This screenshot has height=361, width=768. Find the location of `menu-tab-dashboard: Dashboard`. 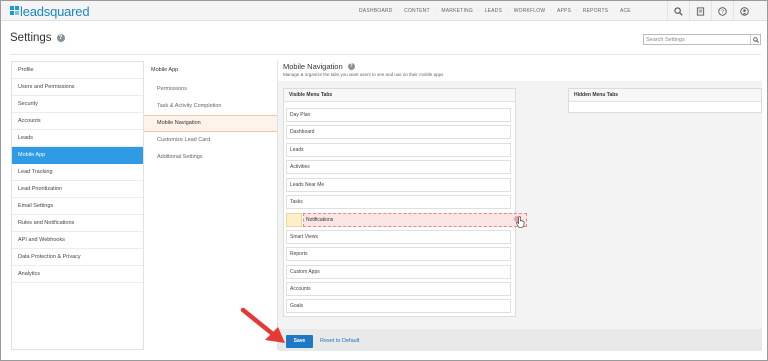

menu-tab-dashboard: Dashboard is located at coordinates (398, 132).